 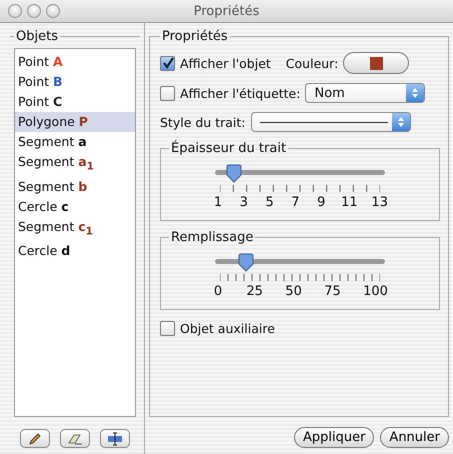 I want to click on object-list-item: Segment a$_{1}$, so click(x=75, y=164).